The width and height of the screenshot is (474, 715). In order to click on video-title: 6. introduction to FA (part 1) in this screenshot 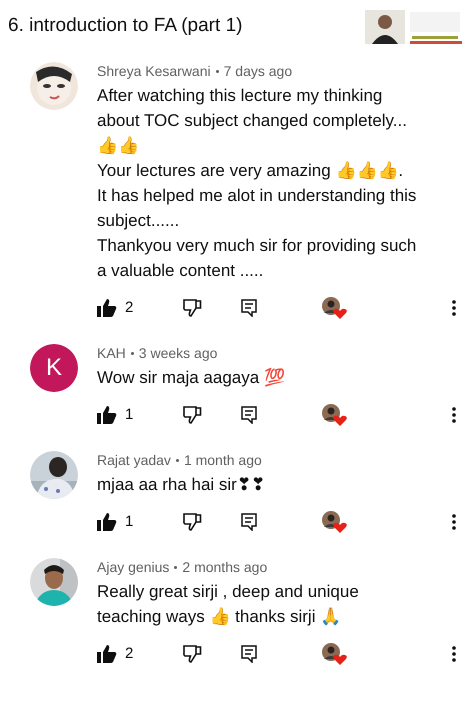, I will do `click(125, 26)`.